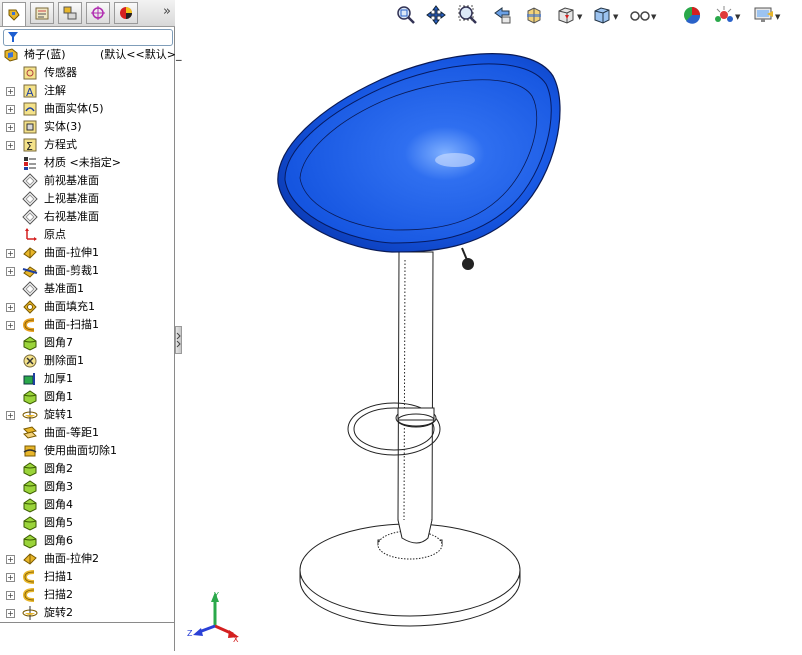 The image size is (802, 655). I want to click on tree-item-label: 圆角7, so click(58, 342).